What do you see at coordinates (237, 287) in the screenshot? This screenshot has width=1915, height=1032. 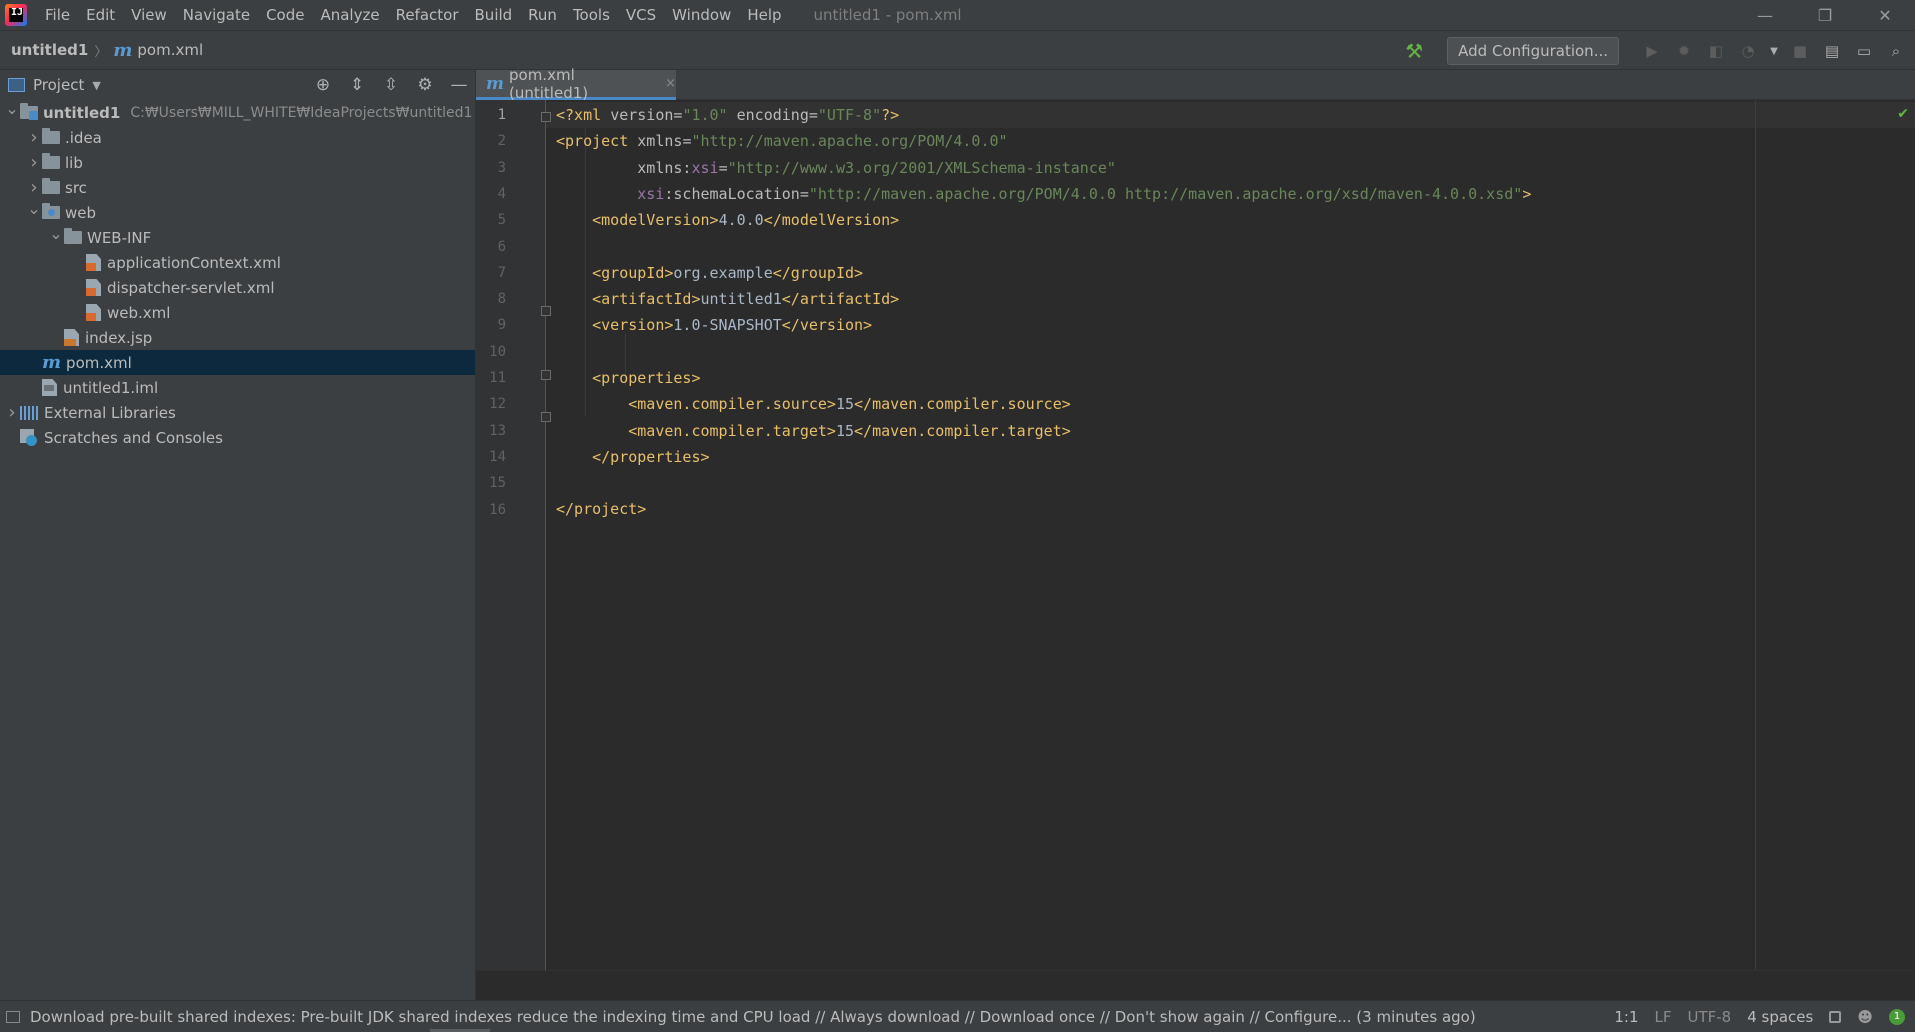 I see `tree-item: dispatcher-servlet.xml` at bounding box center [237, 287].